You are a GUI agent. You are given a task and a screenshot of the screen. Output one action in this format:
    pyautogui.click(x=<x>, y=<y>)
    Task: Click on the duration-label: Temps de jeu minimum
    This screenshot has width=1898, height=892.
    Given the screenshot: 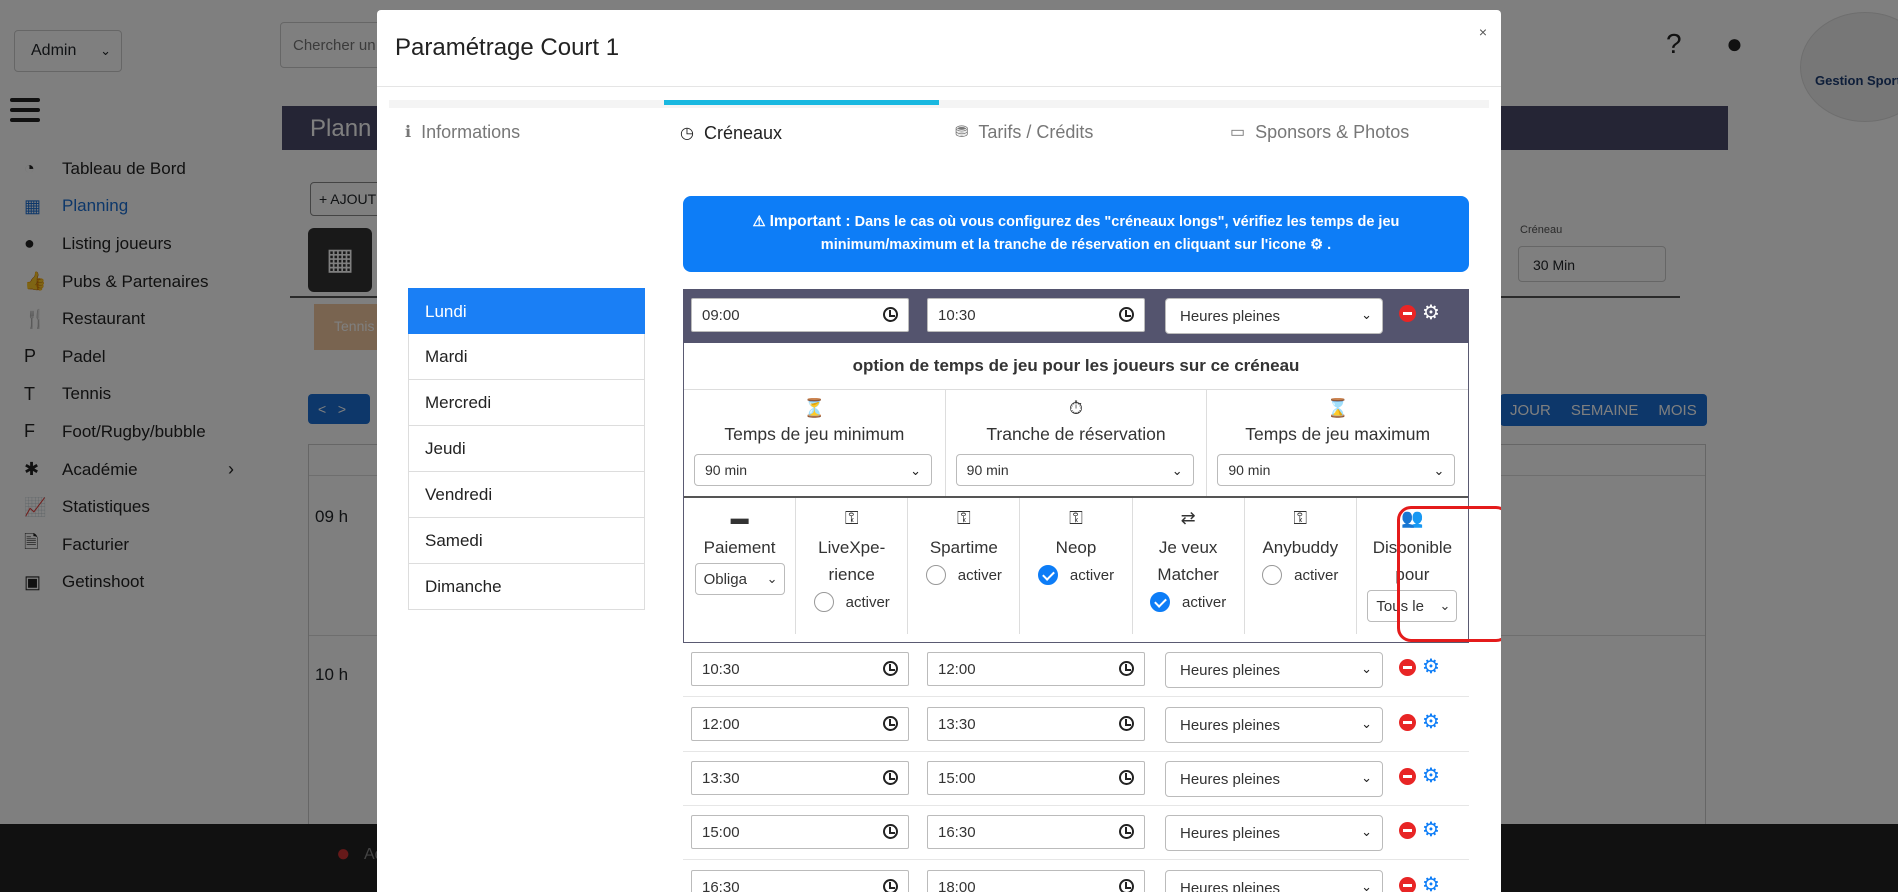 What is the action you would take?
    pyautogui.click(x=814, y=434)
    